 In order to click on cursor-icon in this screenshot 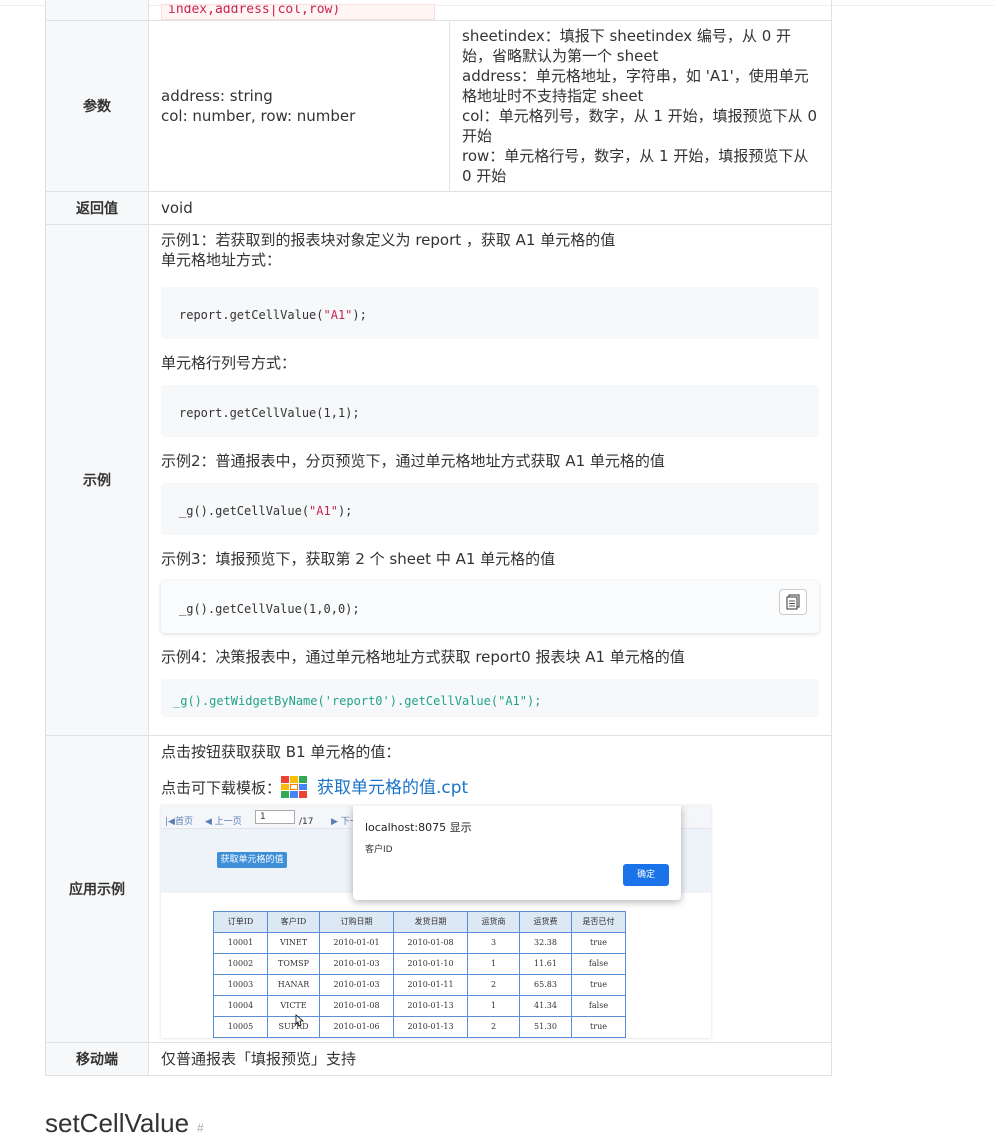, I will do `click(300, 1020)`.